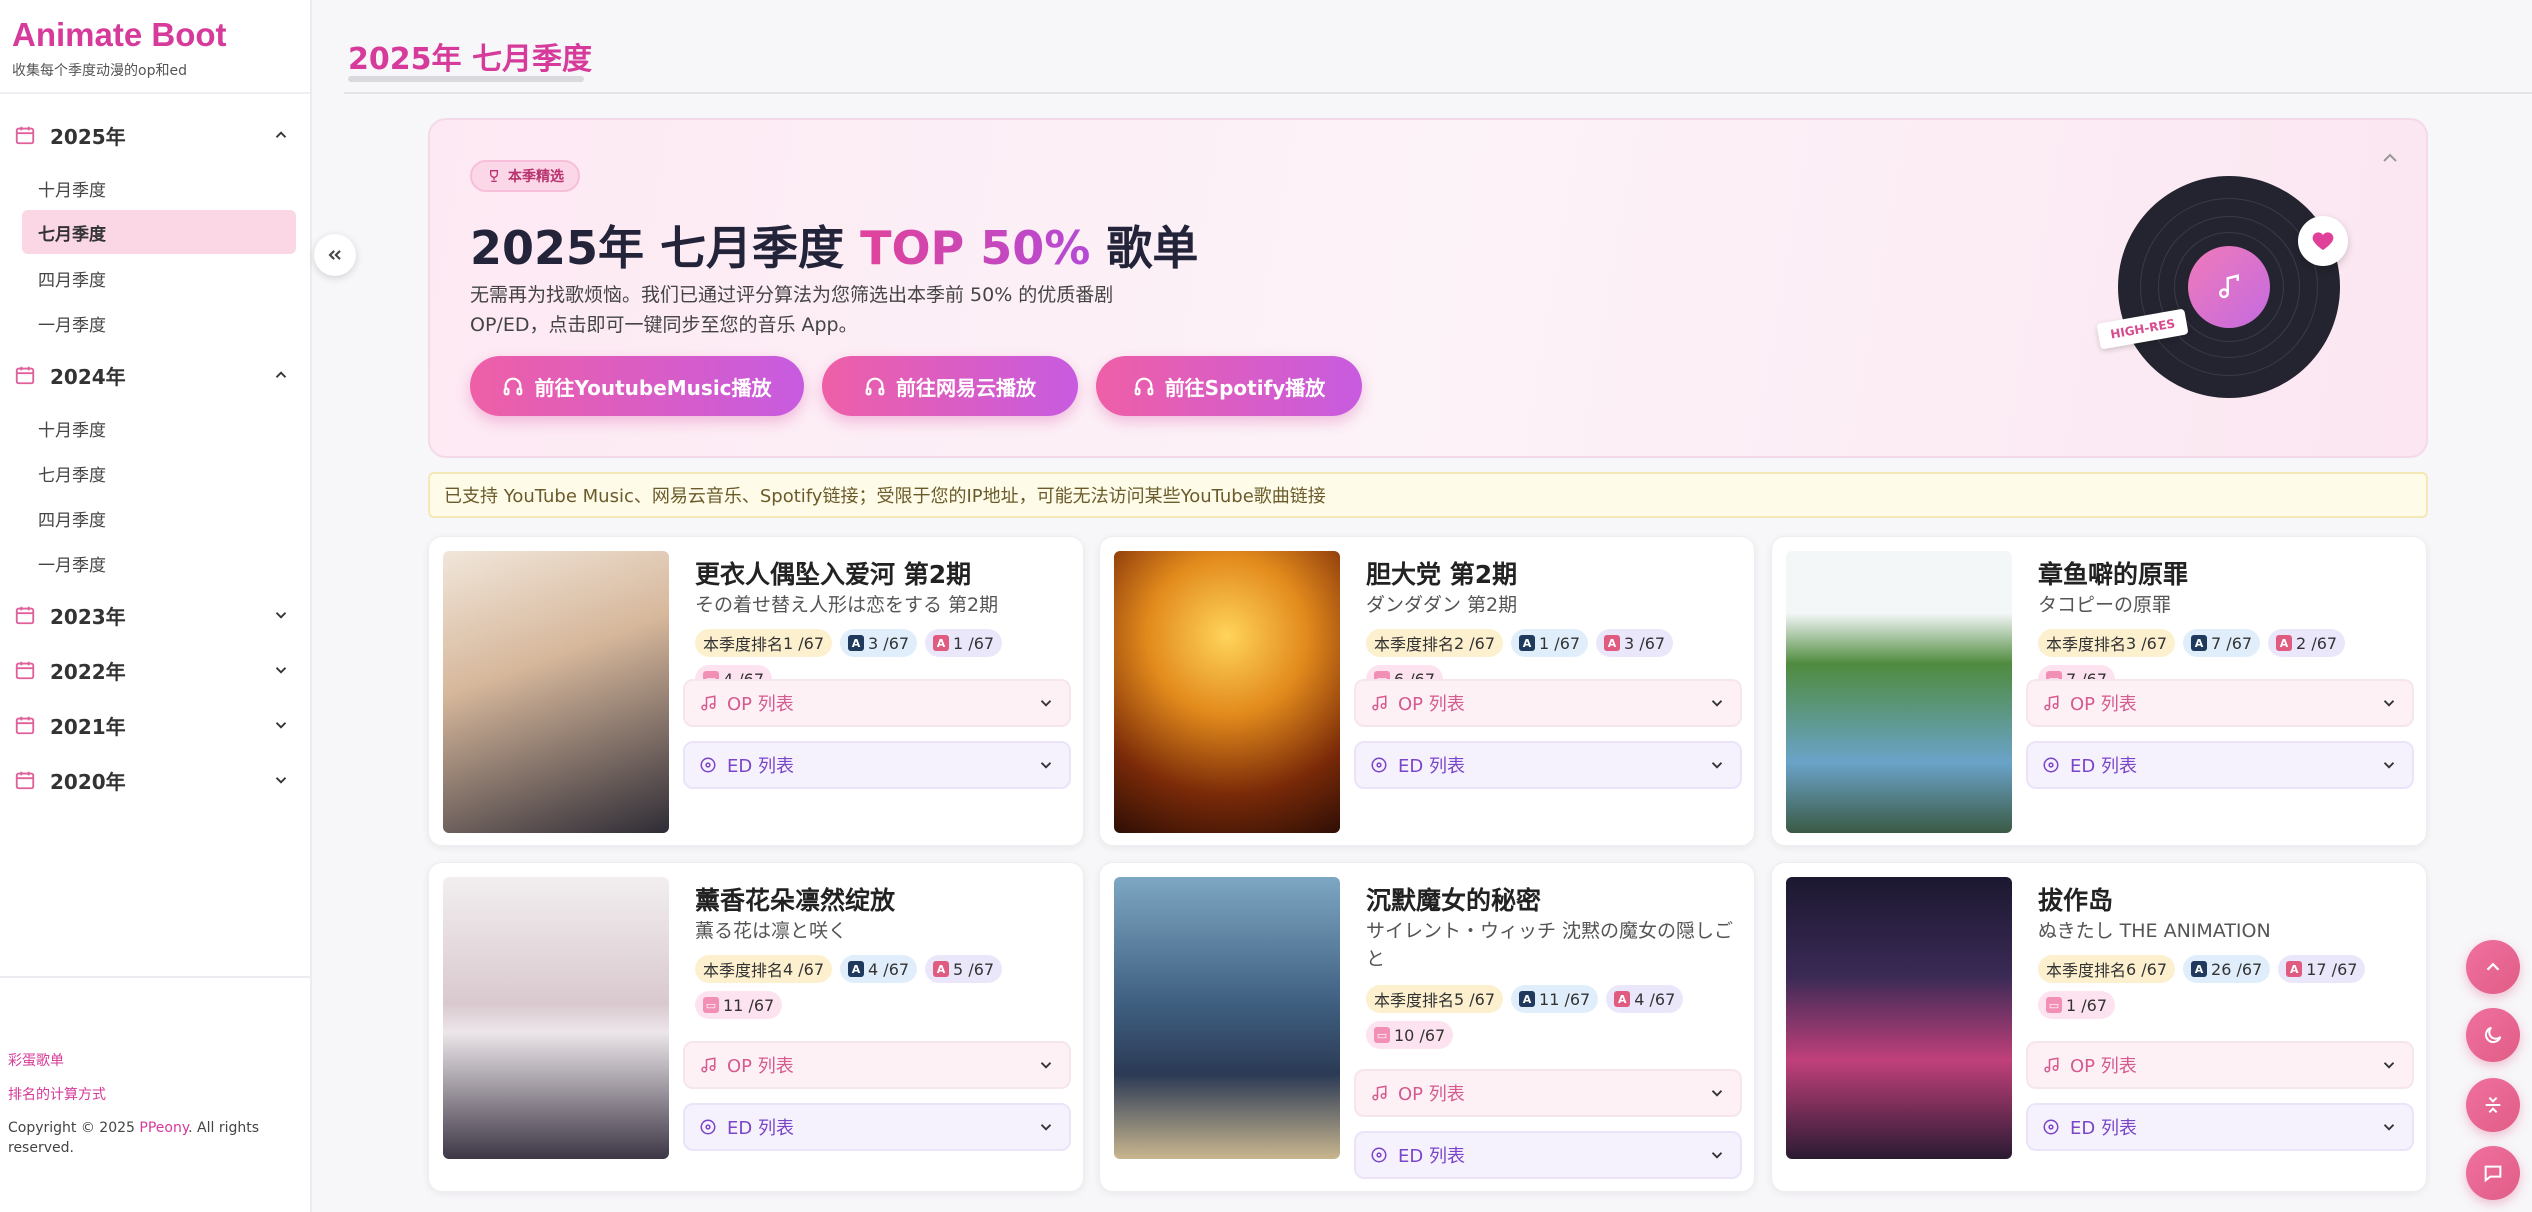  Describe the element at coordinates (964, 643) in the screenshot. I see `mal-rank-badge: A1 /67` at that location.